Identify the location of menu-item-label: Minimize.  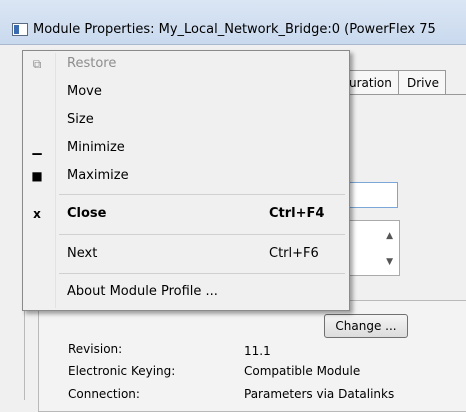
(96, 147).